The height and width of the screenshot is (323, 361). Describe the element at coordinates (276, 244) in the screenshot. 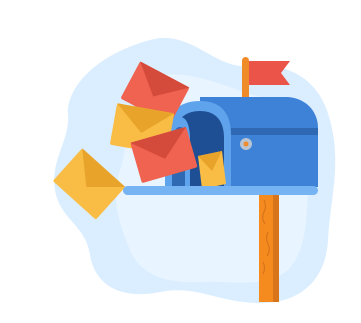

I see `mailbox-post-shadow` at that location.